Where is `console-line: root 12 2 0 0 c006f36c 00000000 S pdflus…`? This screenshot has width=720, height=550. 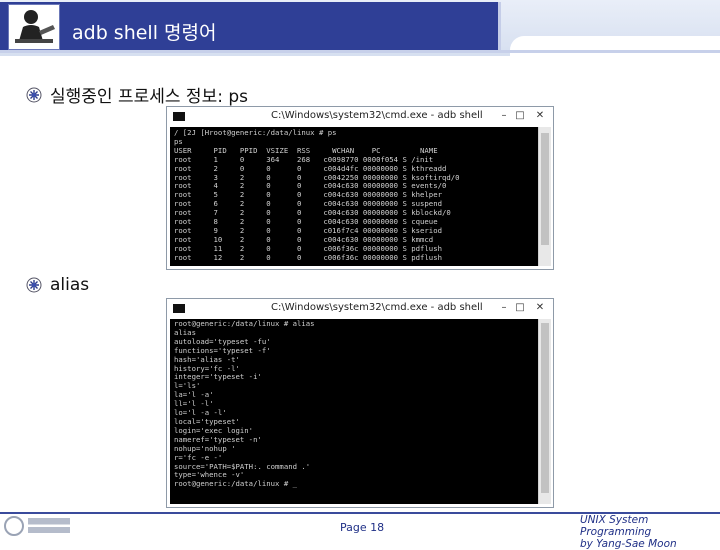
console-line: root 12 2 0 0 c006f36c 00000000 S pdflus… is located at coordinates (308, 257).